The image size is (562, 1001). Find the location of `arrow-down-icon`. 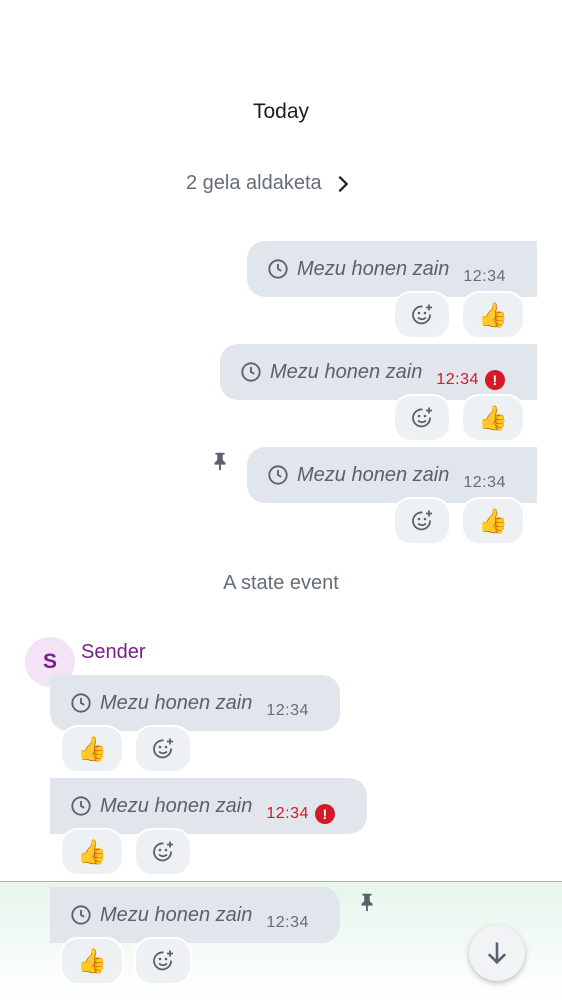

arrow-down-icon is located at coordinates (497, 953).